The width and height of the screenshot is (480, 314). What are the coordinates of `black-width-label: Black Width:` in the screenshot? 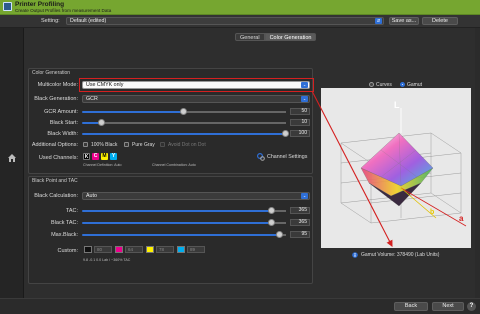 It's located at (62, 134).